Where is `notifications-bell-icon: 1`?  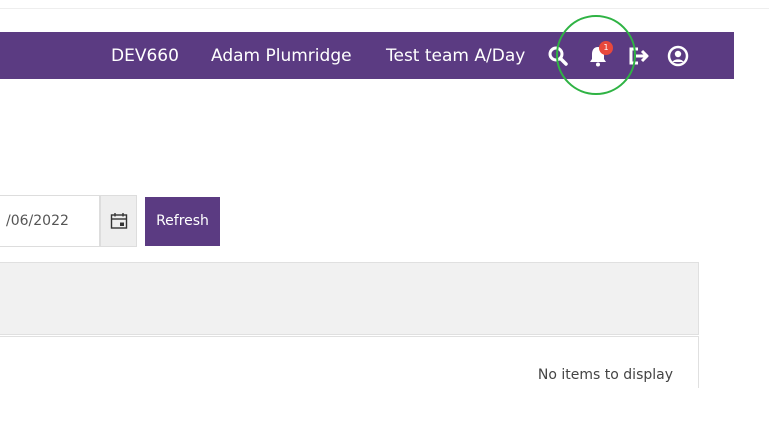 notifications-bell-icon: 1 is located at coordinates (599, 54).